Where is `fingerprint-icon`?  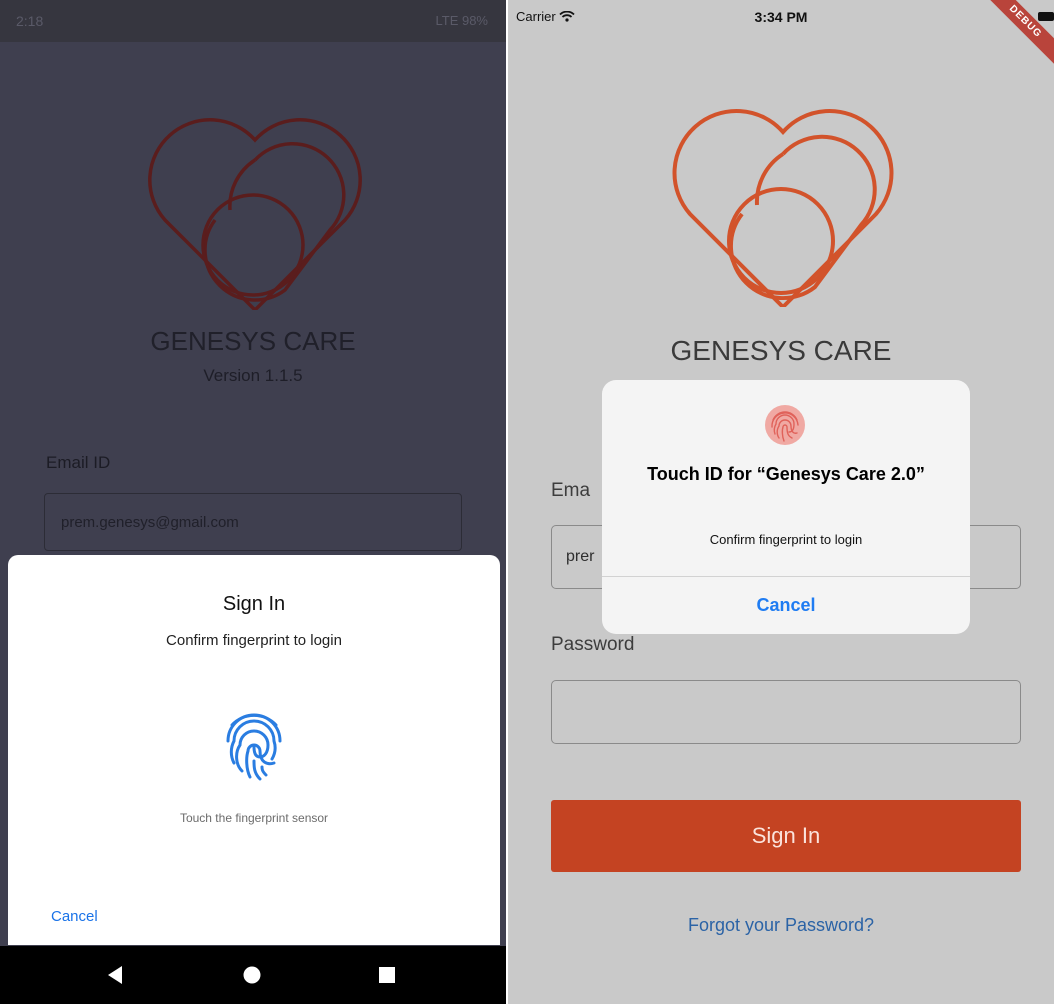
fingerprint-icon is located at coordinates (254, 747).